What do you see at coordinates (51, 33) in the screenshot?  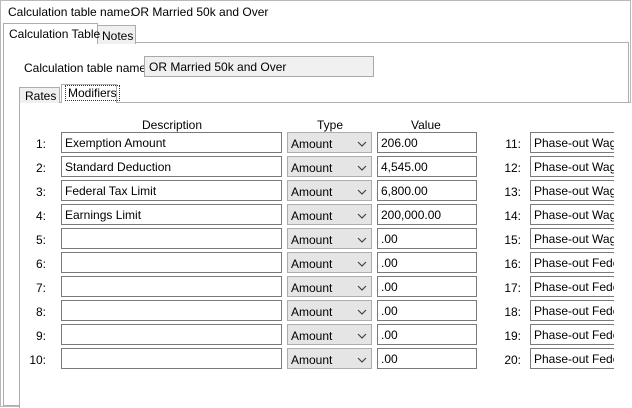 I see `tab-calculation-table: Calculation Table` at bounding box center [51, 33].